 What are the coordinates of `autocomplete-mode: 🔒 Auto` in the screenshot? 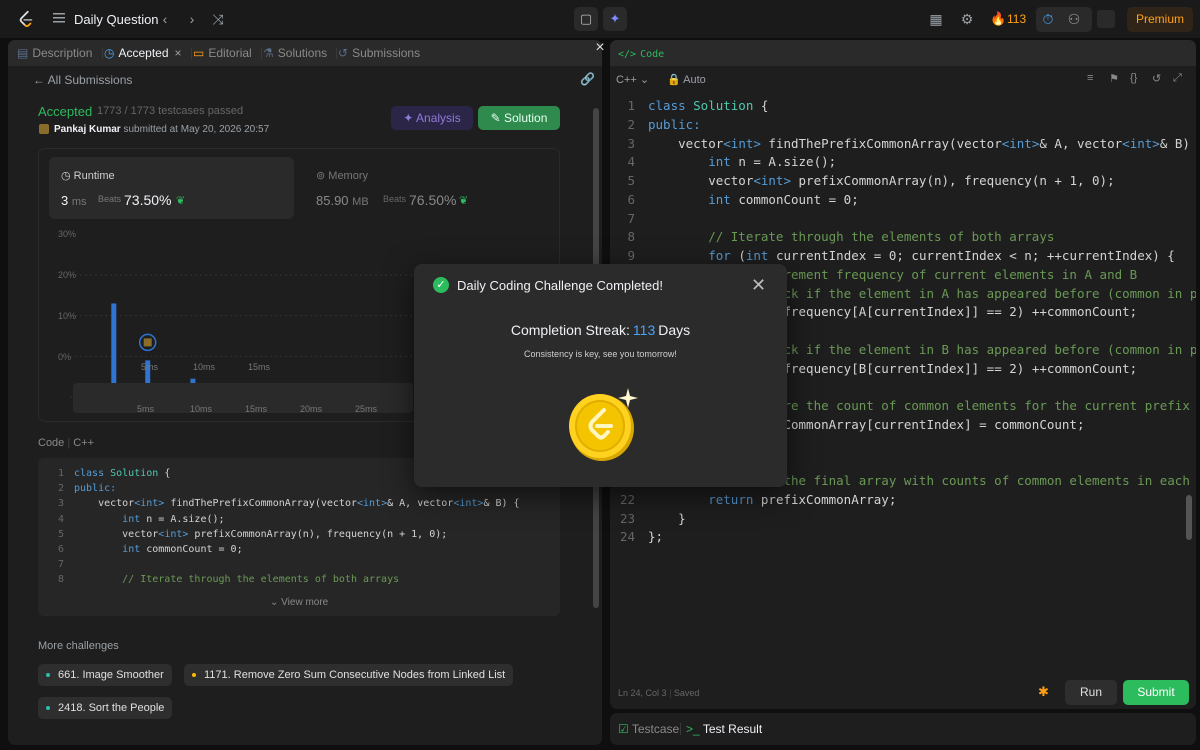 It's located at (686, 79).